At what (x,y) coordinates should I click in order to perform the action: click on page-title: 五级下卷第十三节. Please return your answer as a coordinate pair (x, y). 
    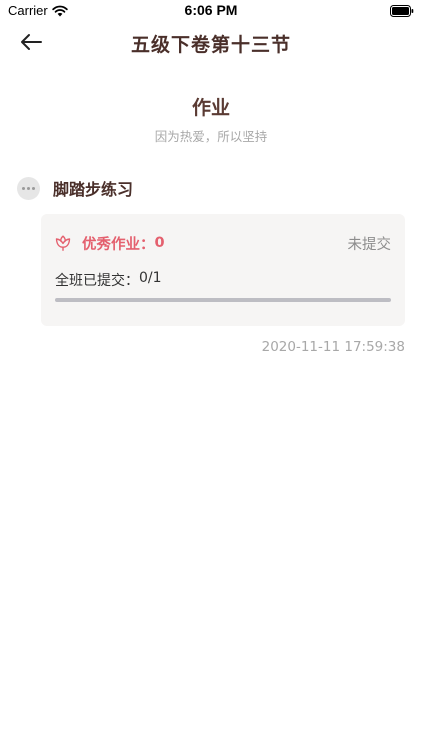
    Looking at the image, I should click on (210, 45).